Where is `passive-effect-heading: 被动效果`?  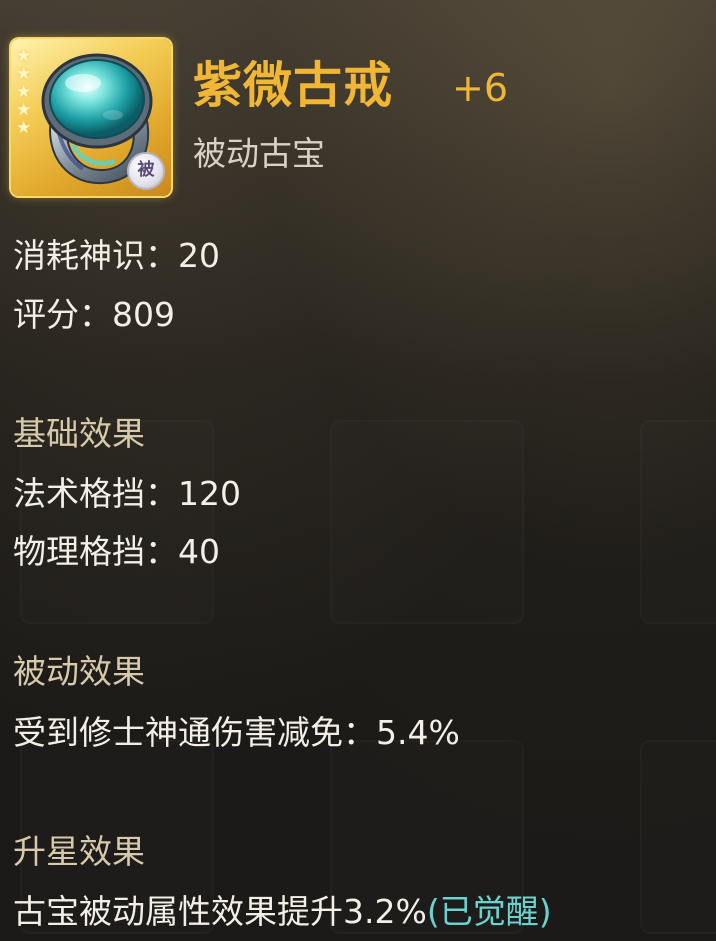
passive-effect-heading: 被动效果 is located at coordinates (79, 671).